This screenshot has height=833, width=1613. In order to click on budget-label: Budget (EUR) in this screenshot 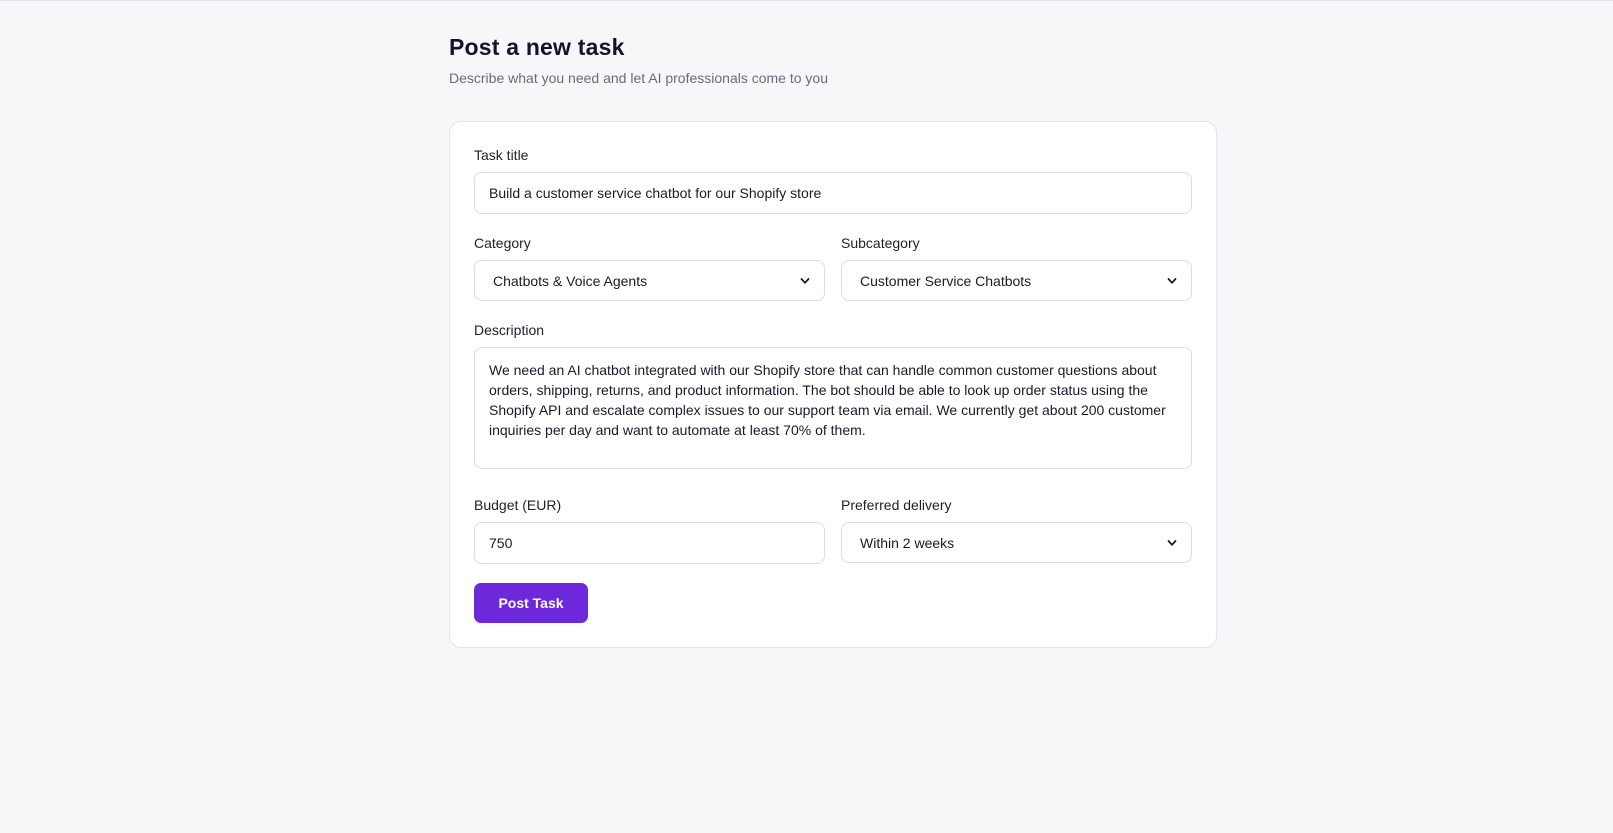, I will do `click(518, 505)`.